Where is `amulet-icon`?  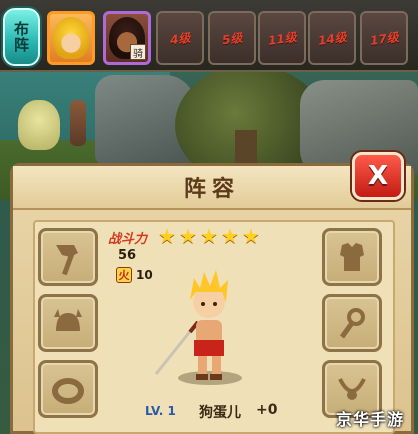 amulet-icon is located at coordinates (352, 323).